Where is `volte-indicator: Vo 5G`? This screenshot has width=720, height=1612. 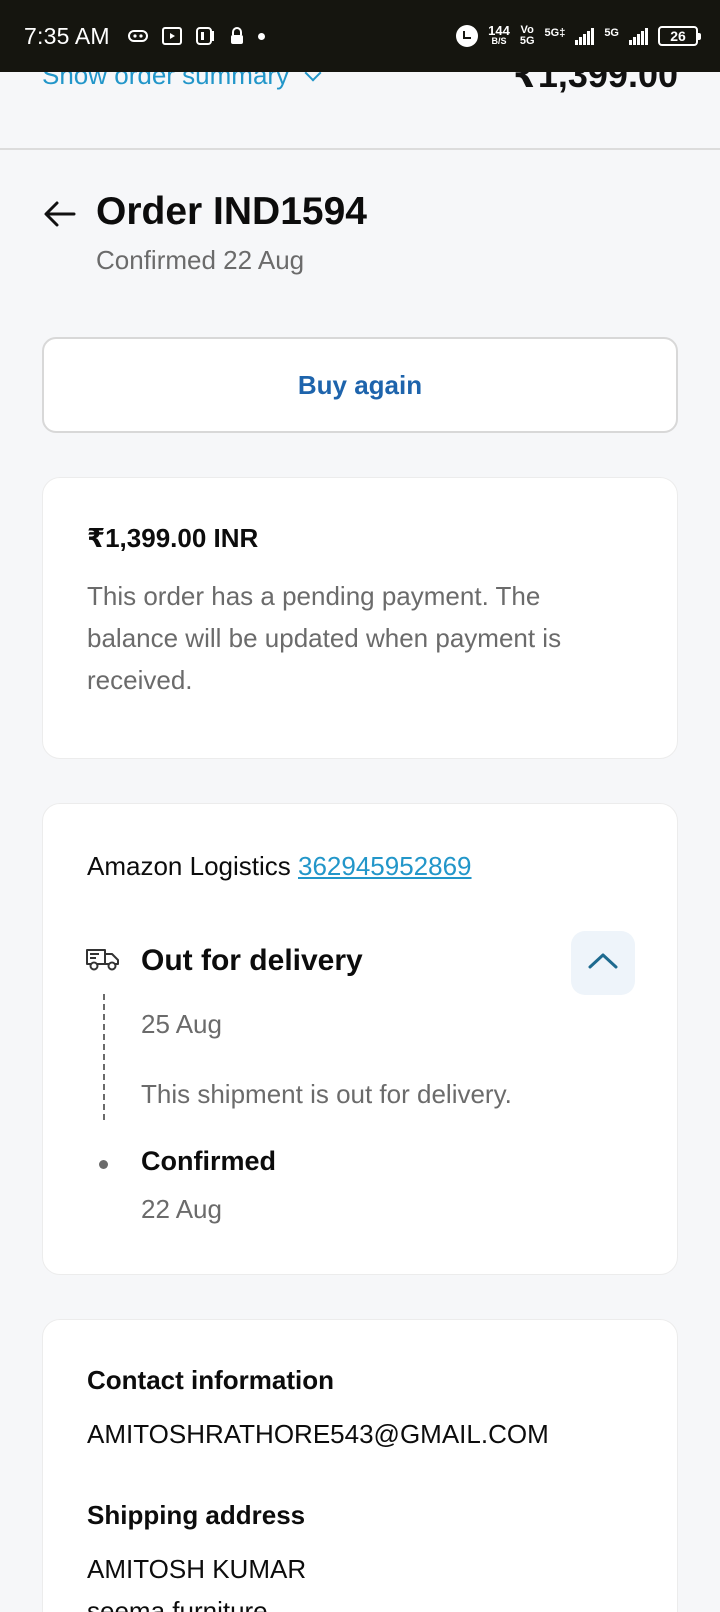
volte-indicator: Vo 5G is located at coordinates (527, 35).